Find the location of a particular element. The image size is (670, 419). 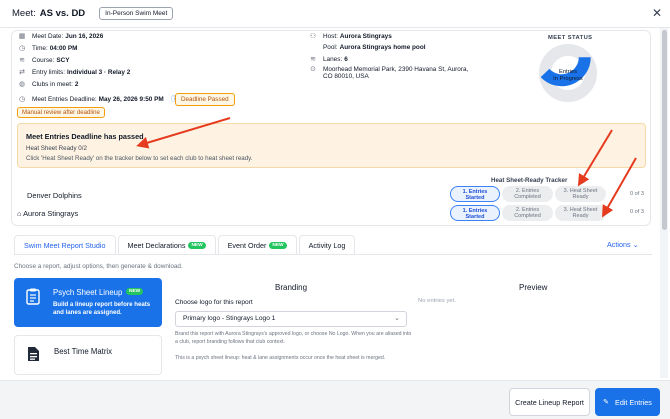

pool-row: Pool: Aurora Stingrays home pool is located at coordinates (367, 47).